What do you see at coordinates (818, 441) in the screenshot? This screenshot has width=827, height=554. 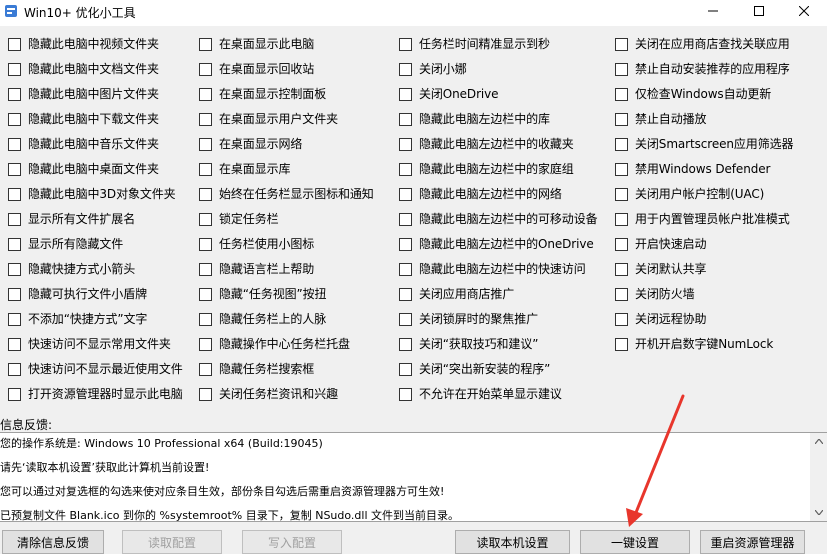 I see `scroll-up-button` at bounding box center [818, 441].